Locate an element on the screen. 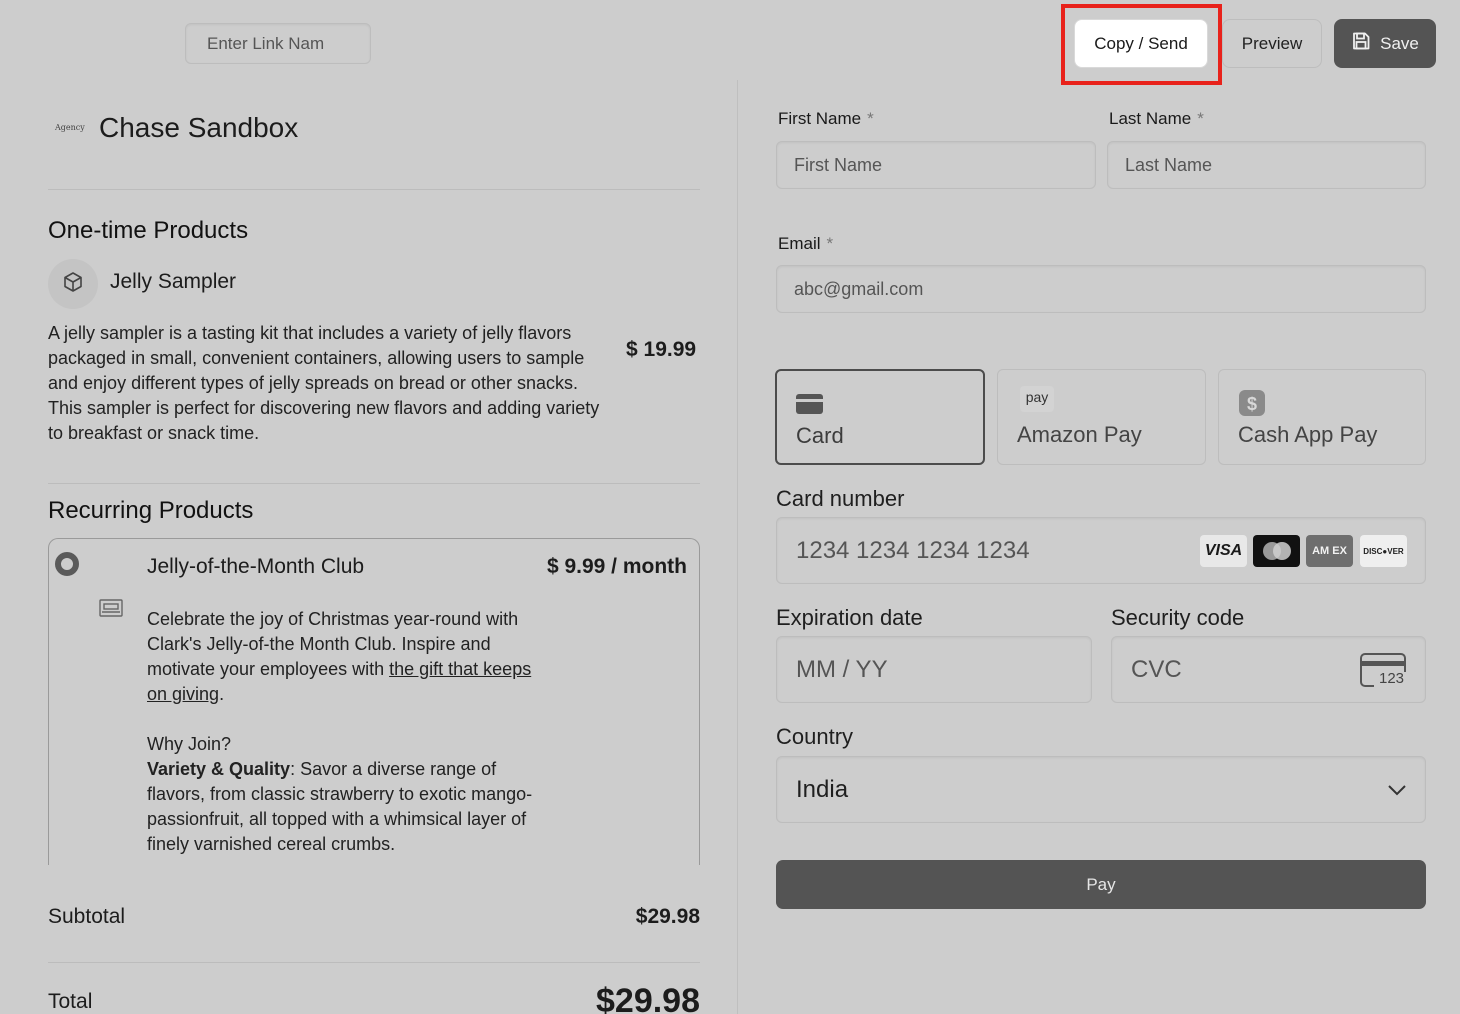 Image resolution: width=1460 pixels, height=1014 pixels. country-select: India is located at coordinates (1101, 789).